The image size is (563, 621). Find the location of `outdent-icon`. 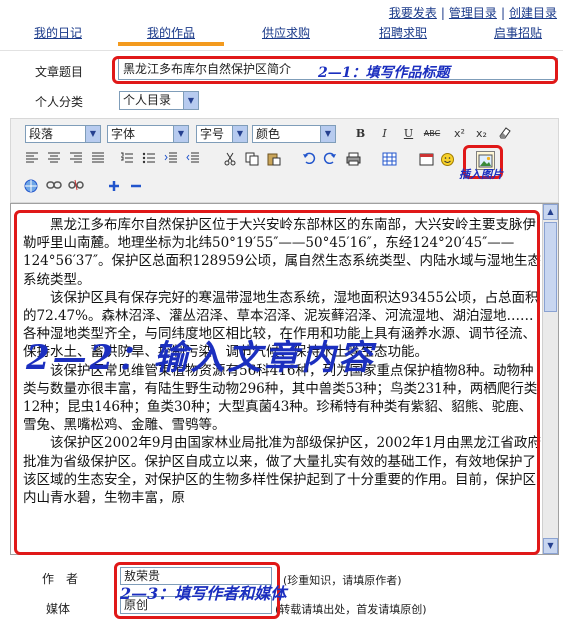

outdent-icon is located at coordinates (192, 160).